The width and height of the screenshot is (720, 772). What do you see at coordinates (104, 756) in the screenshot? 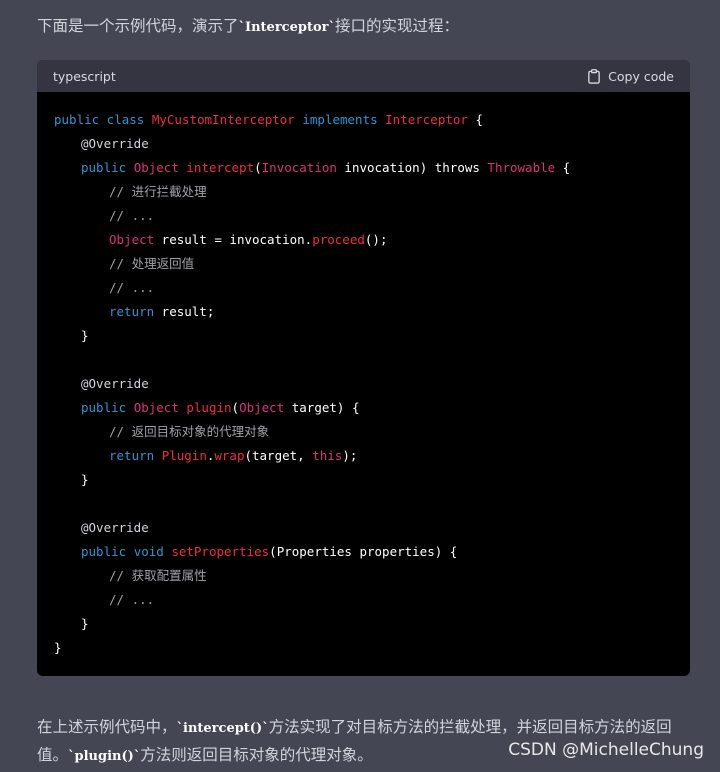
I see `outro-inline-code: `plugin()`` at bounding box center [104, 756].